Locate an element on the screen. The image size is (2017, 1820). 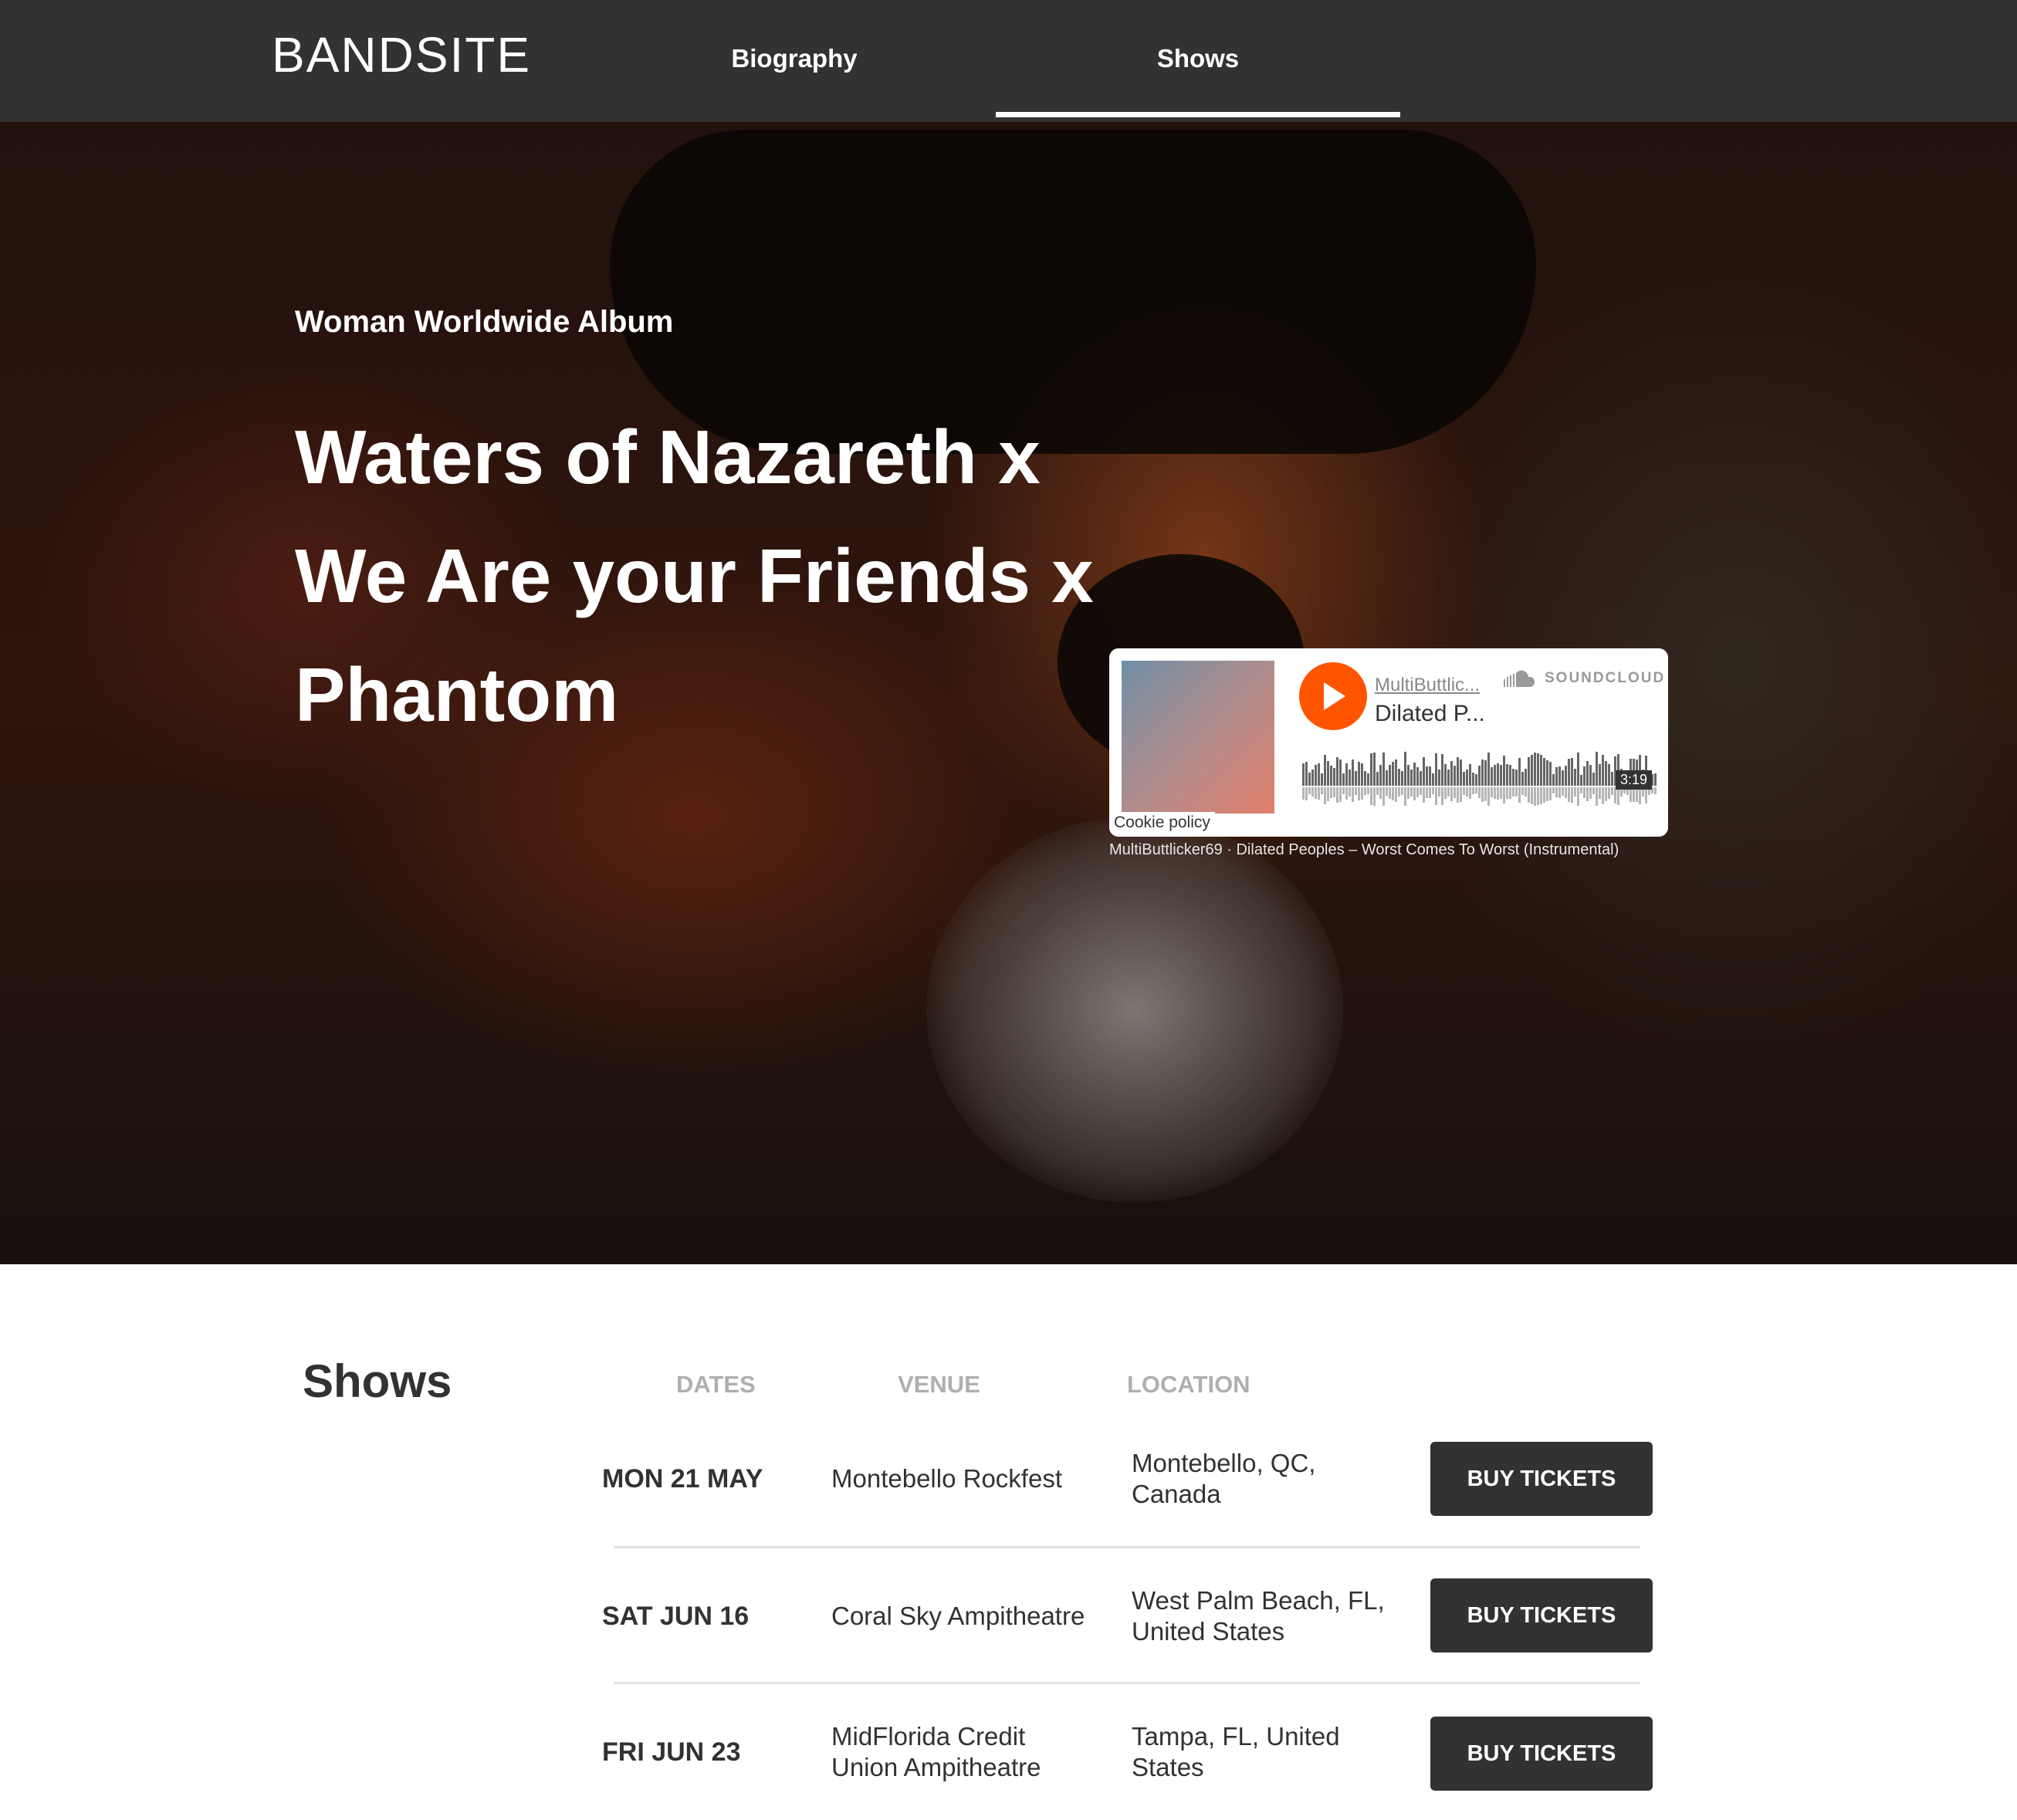
play-icon is located at coordinates (1334, 696).